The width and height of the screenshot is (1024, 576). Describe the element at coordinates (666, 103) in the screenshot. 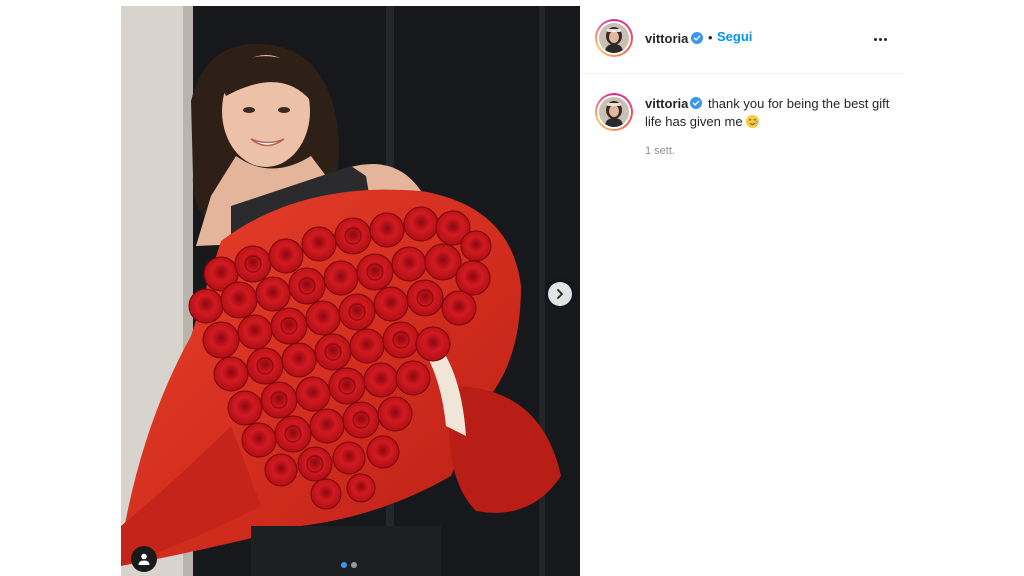

I see `caption-username: vittoria` at that location.